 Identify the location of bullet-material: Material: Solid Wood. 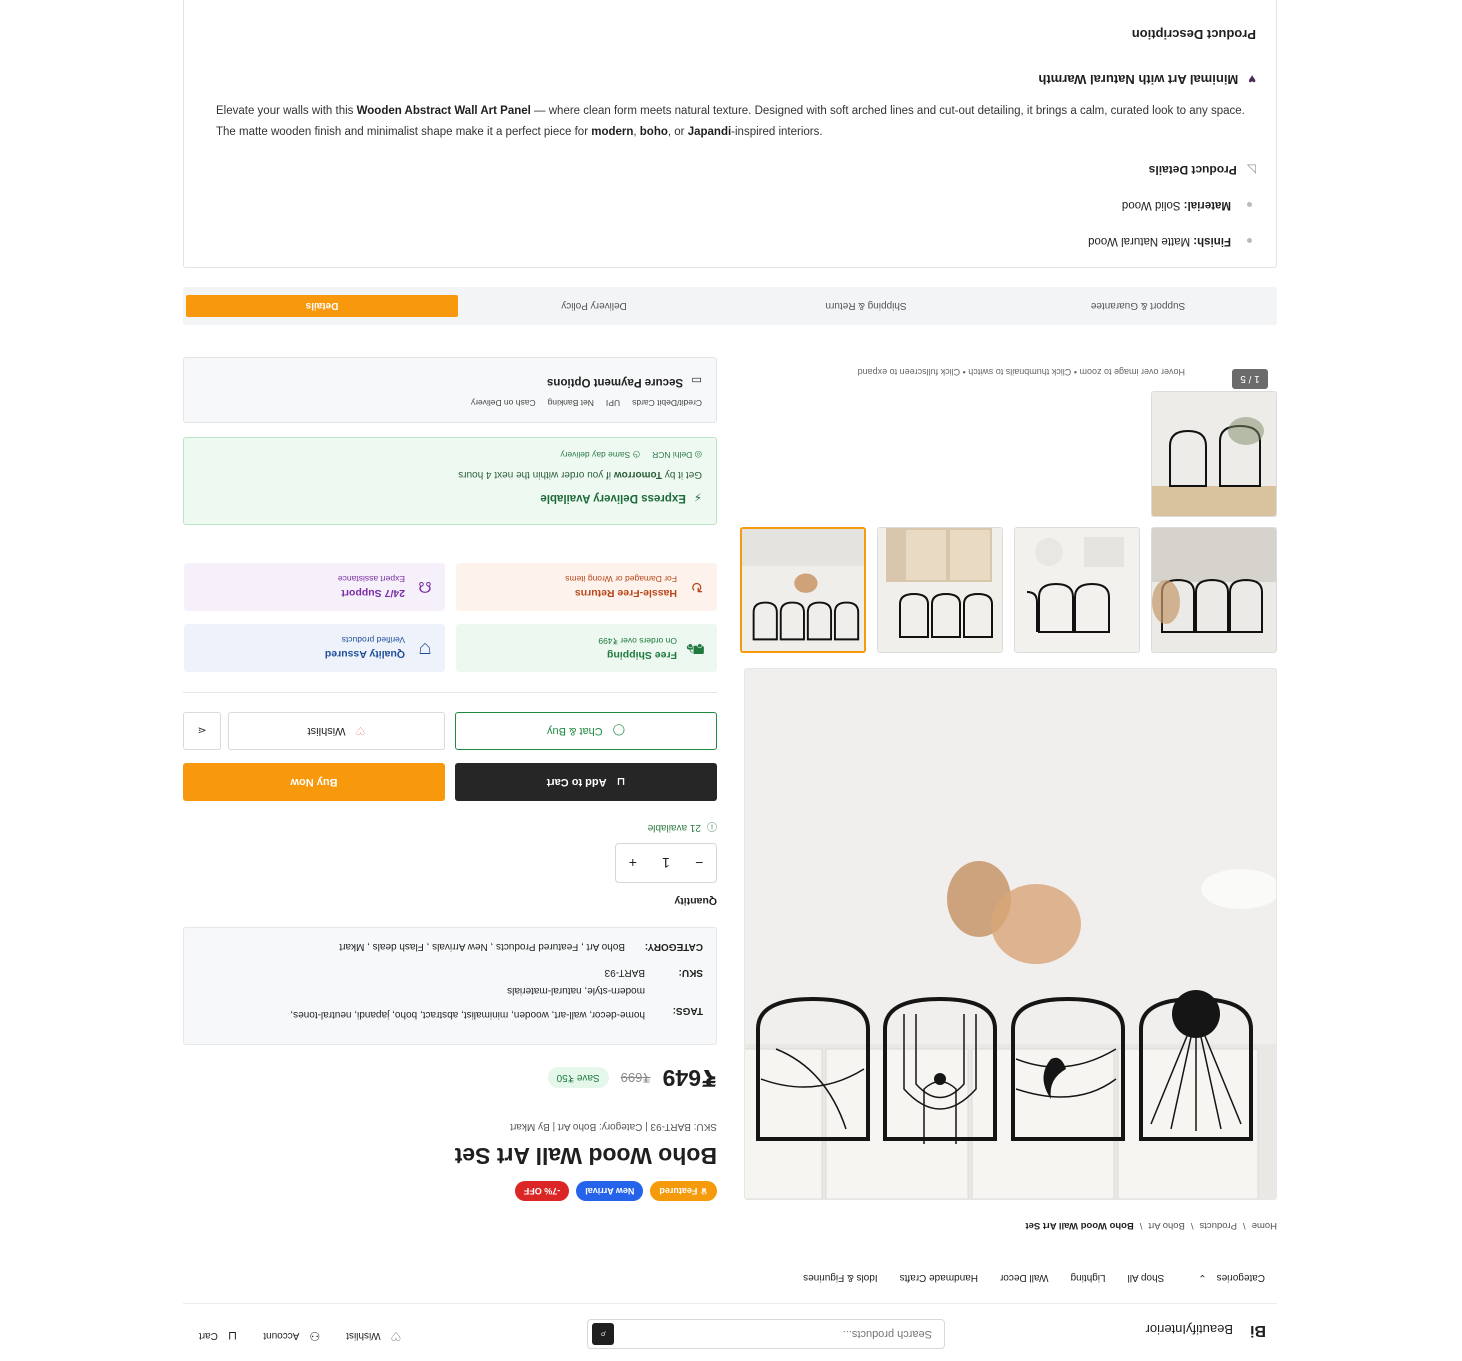
(730, 205).